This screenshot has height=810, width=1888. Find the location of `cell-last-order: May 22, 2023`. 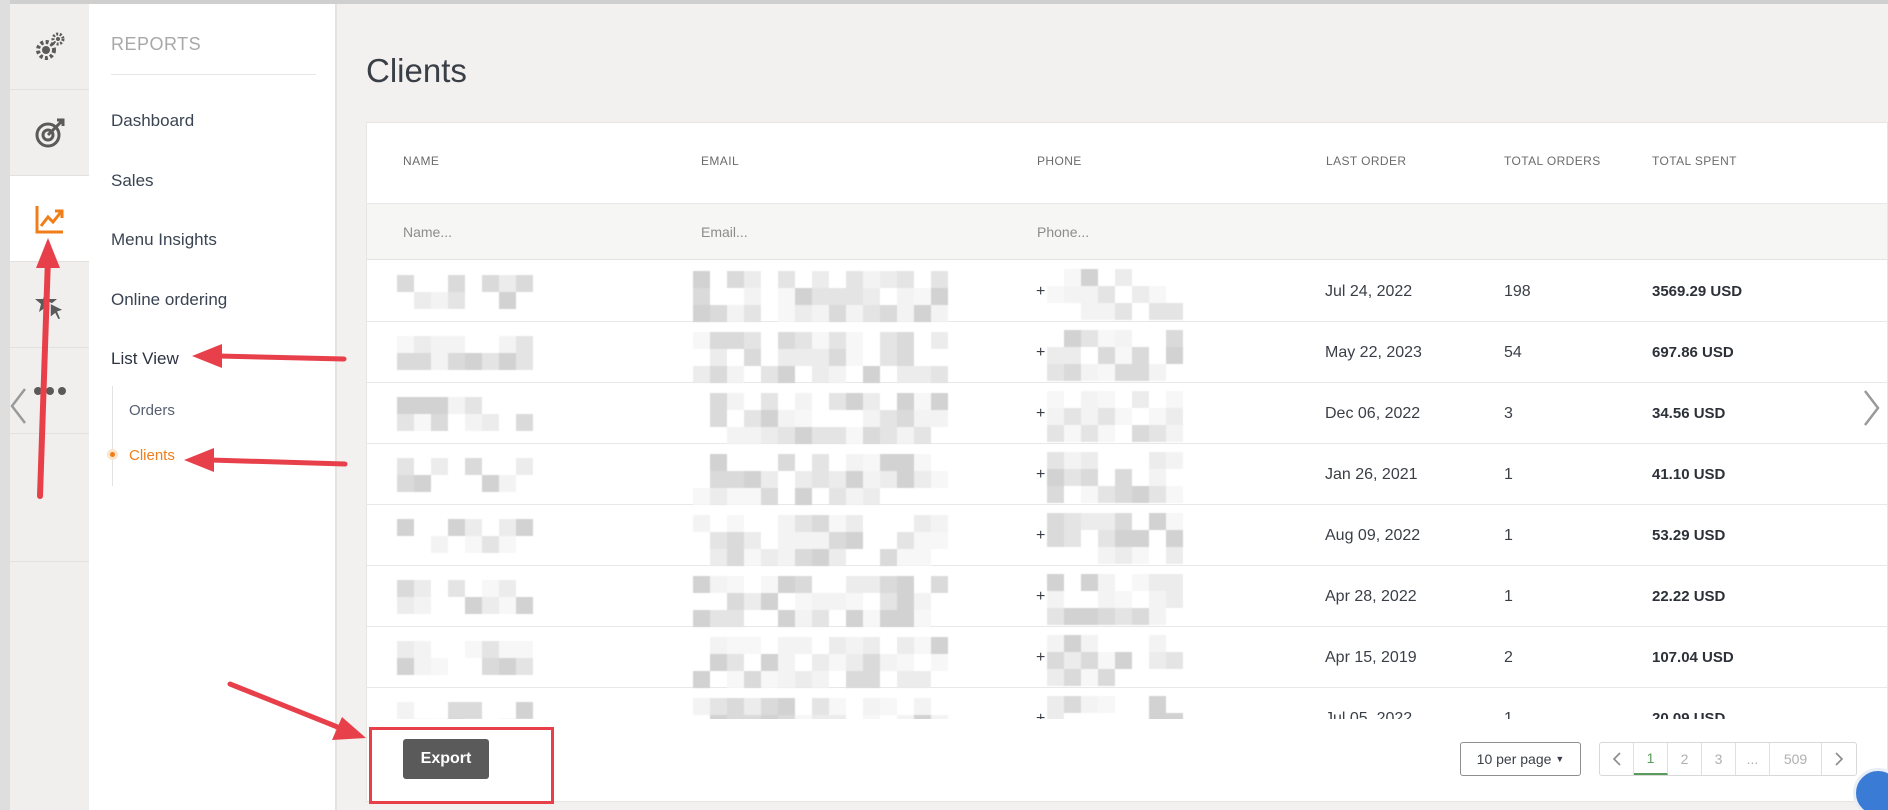

cell-last-order: May 22, 2023 is located at coordinates (1373, 352).